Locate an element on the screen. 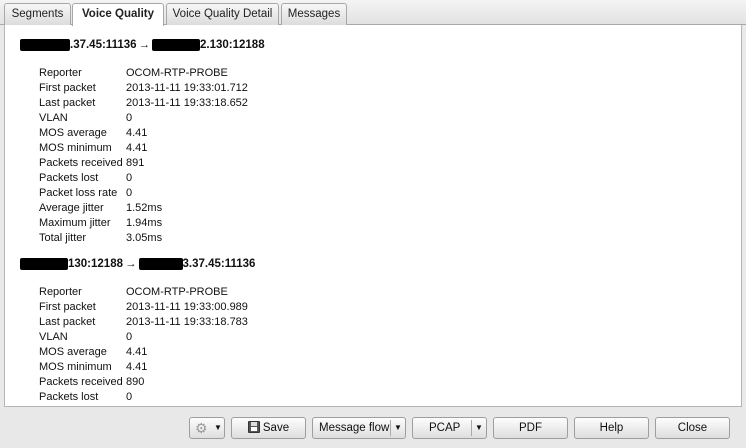  stat-row: Last packet 2013-11-11 19:33:18.783 is located at coordinates (143, 322).